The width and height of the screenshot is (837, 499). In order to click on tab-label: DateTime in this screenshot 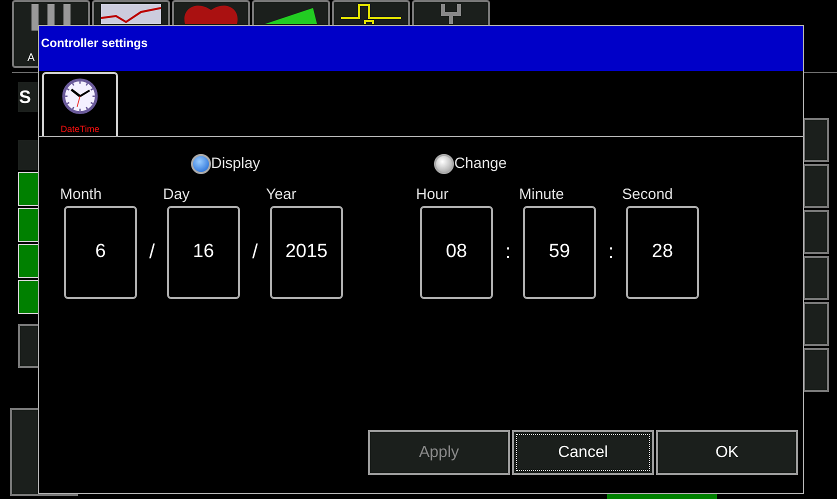, I will do `click(80, 129)`.